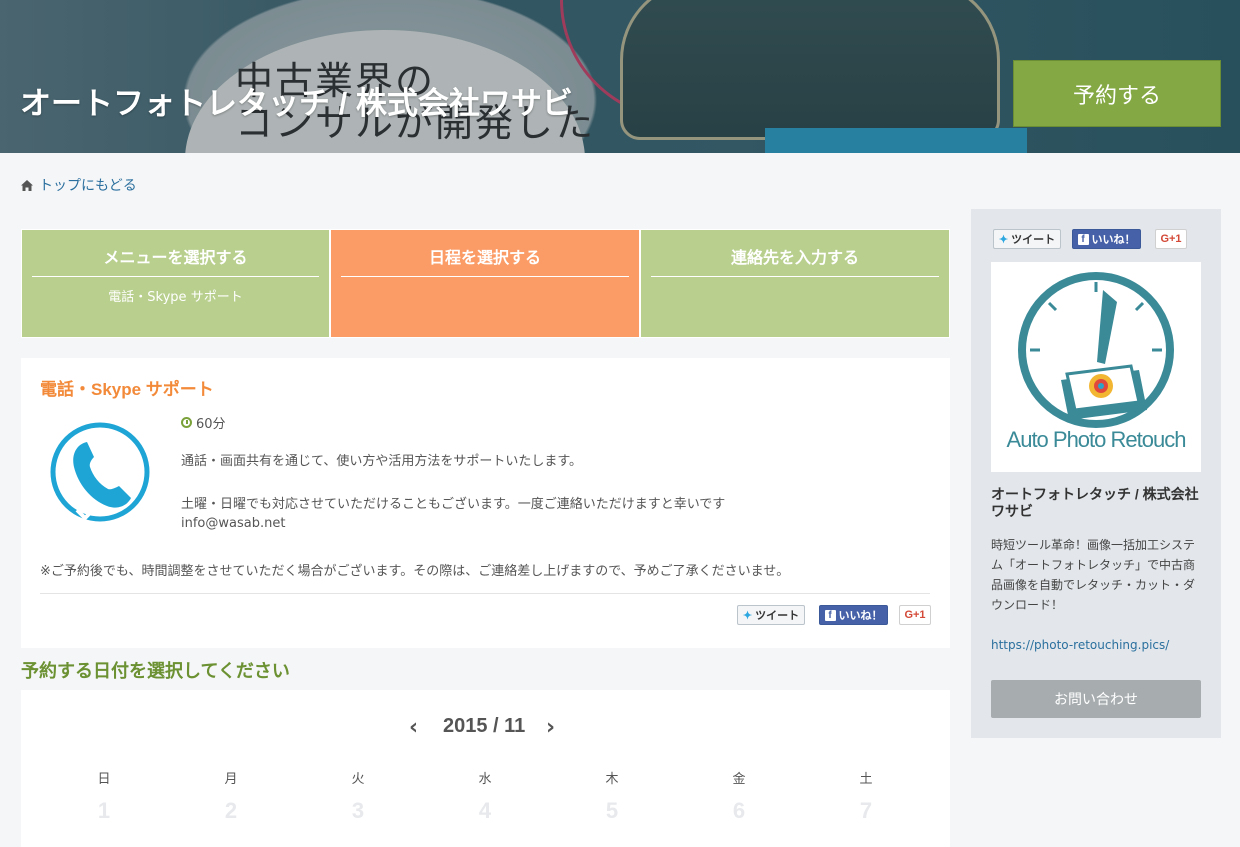 The image size is (1240, 847). Describe the element at coordinates (175, 258) in the screenshot. I see `step-label: メニューを選択する` at that location.